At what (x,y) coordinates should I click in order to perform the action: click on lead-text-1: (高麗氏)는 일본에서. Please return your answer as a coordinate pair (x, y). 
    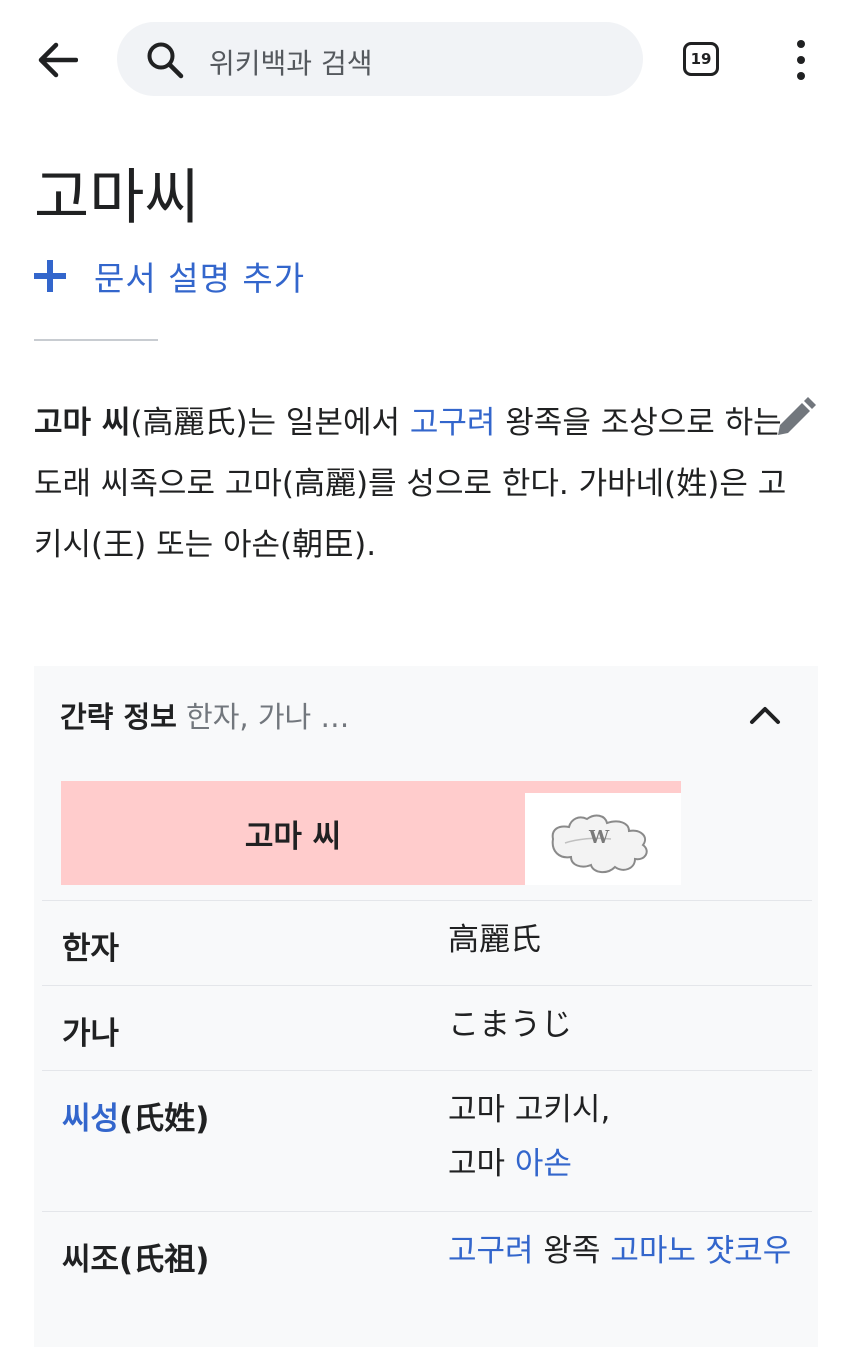
    Looking at the image, I should click on (270, 423).